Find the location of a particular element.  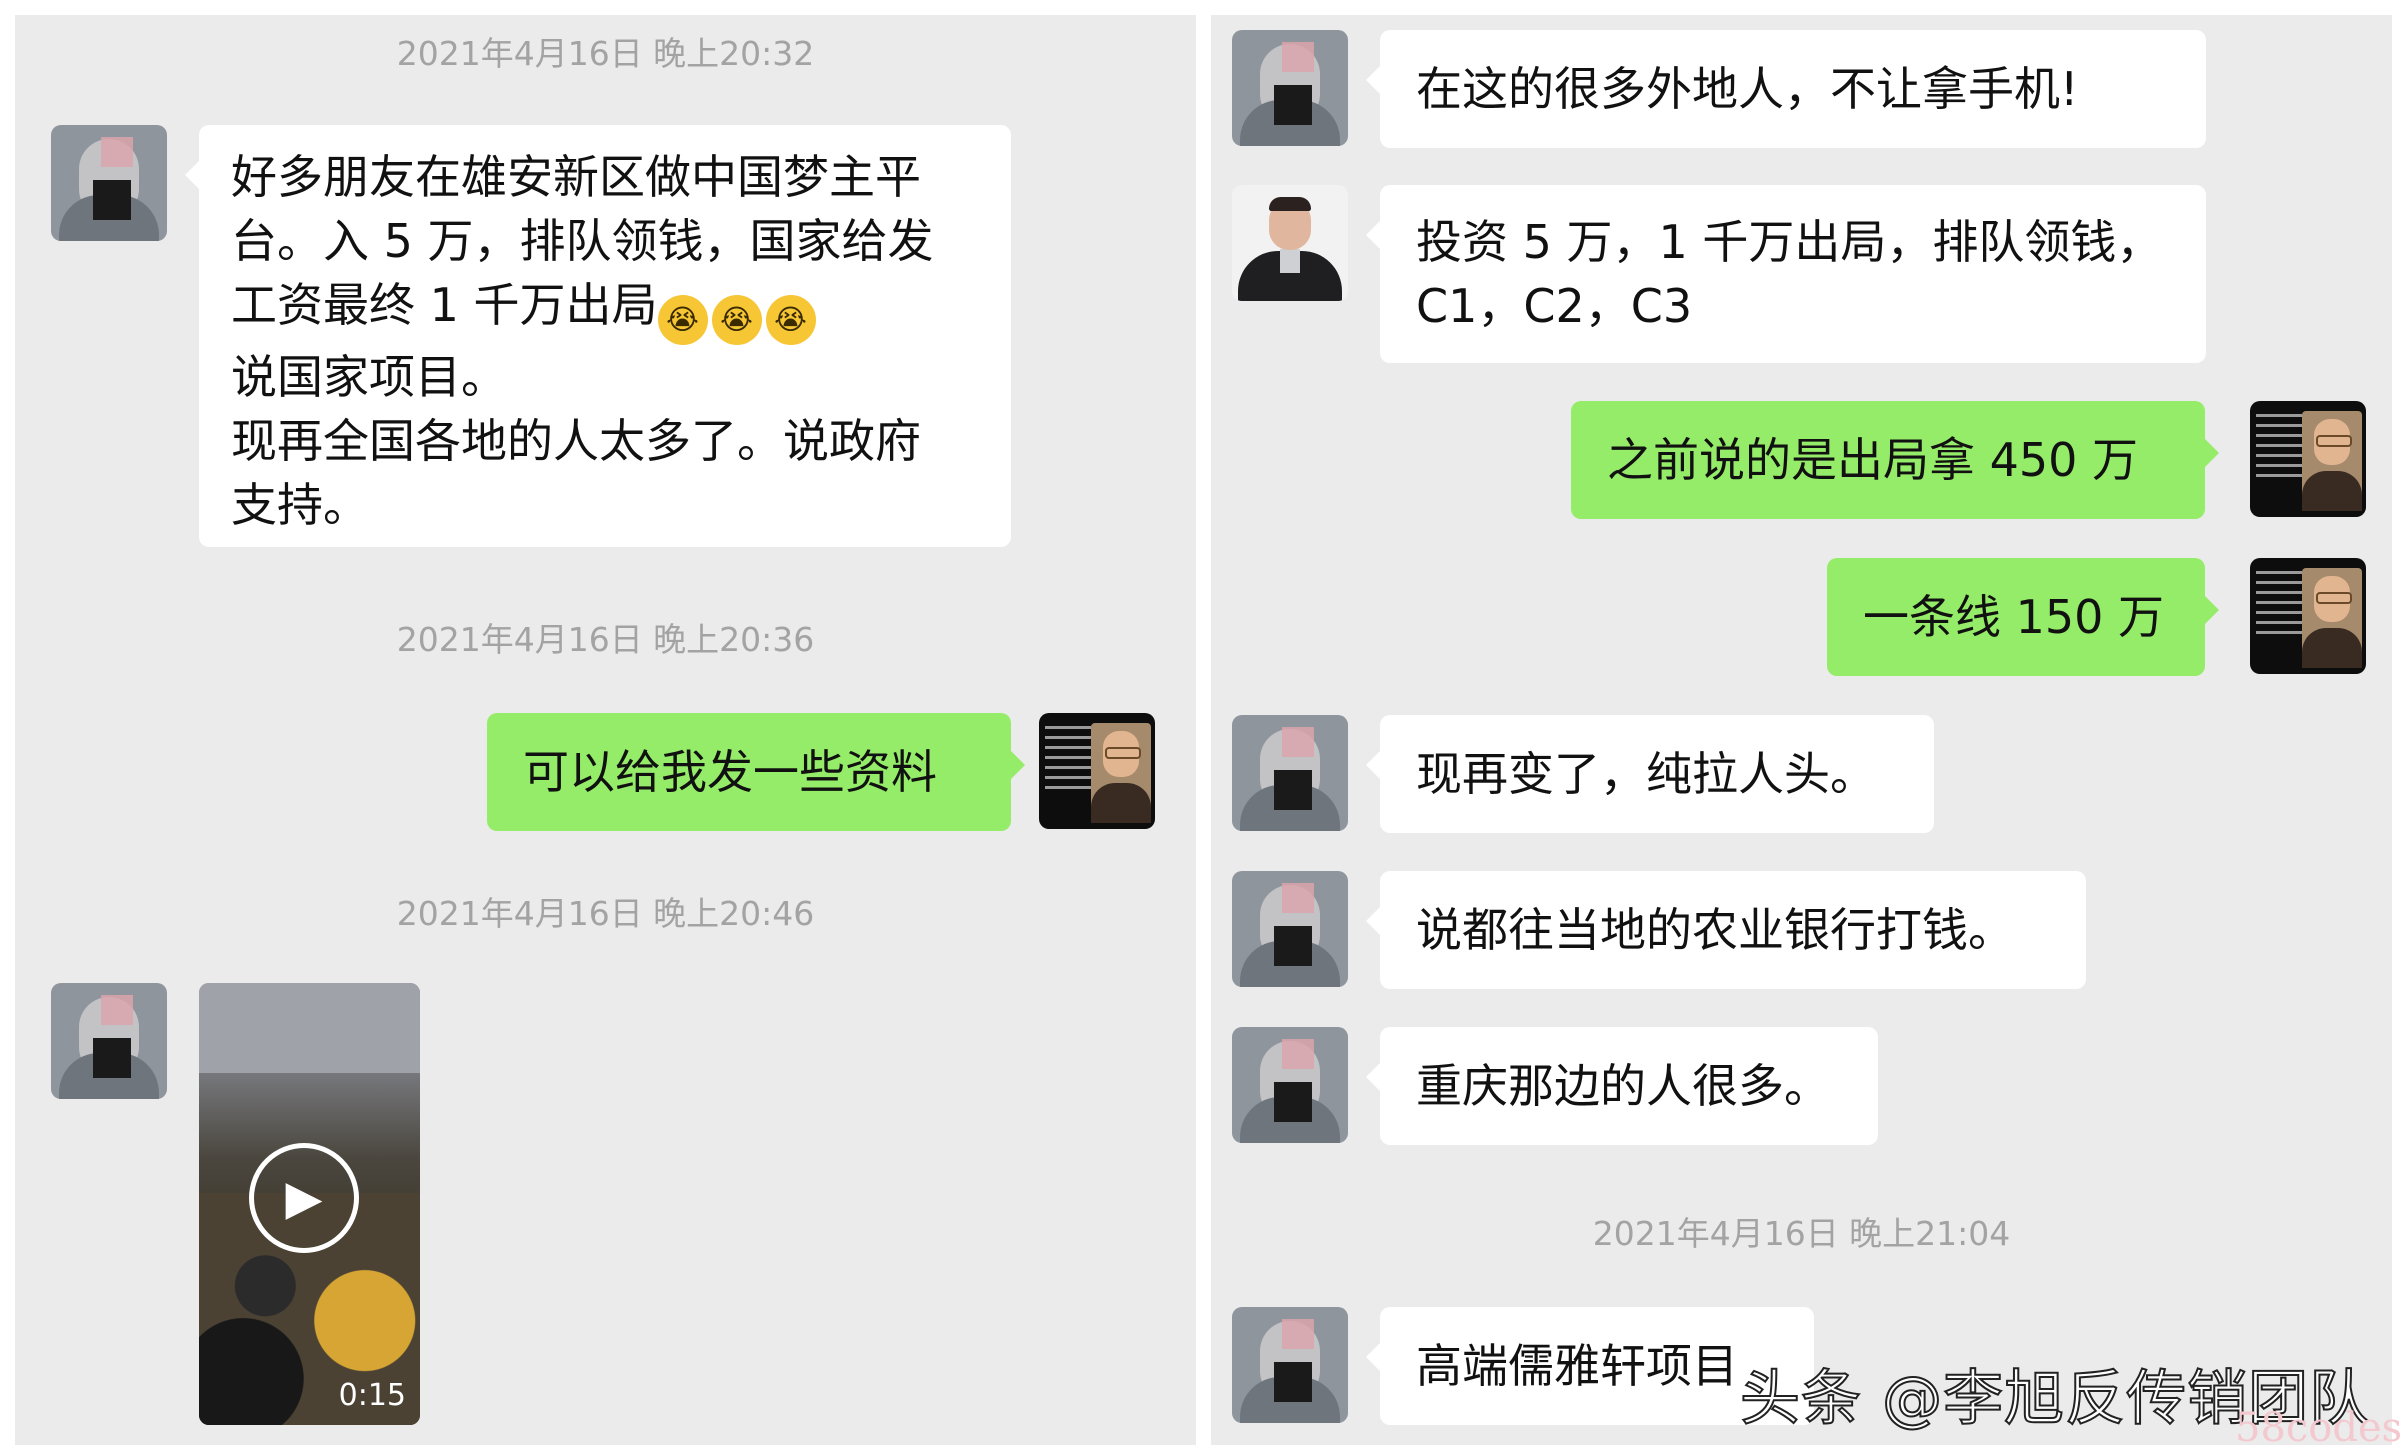

play-icon: ▶ is located at coordinates (304, 1198).